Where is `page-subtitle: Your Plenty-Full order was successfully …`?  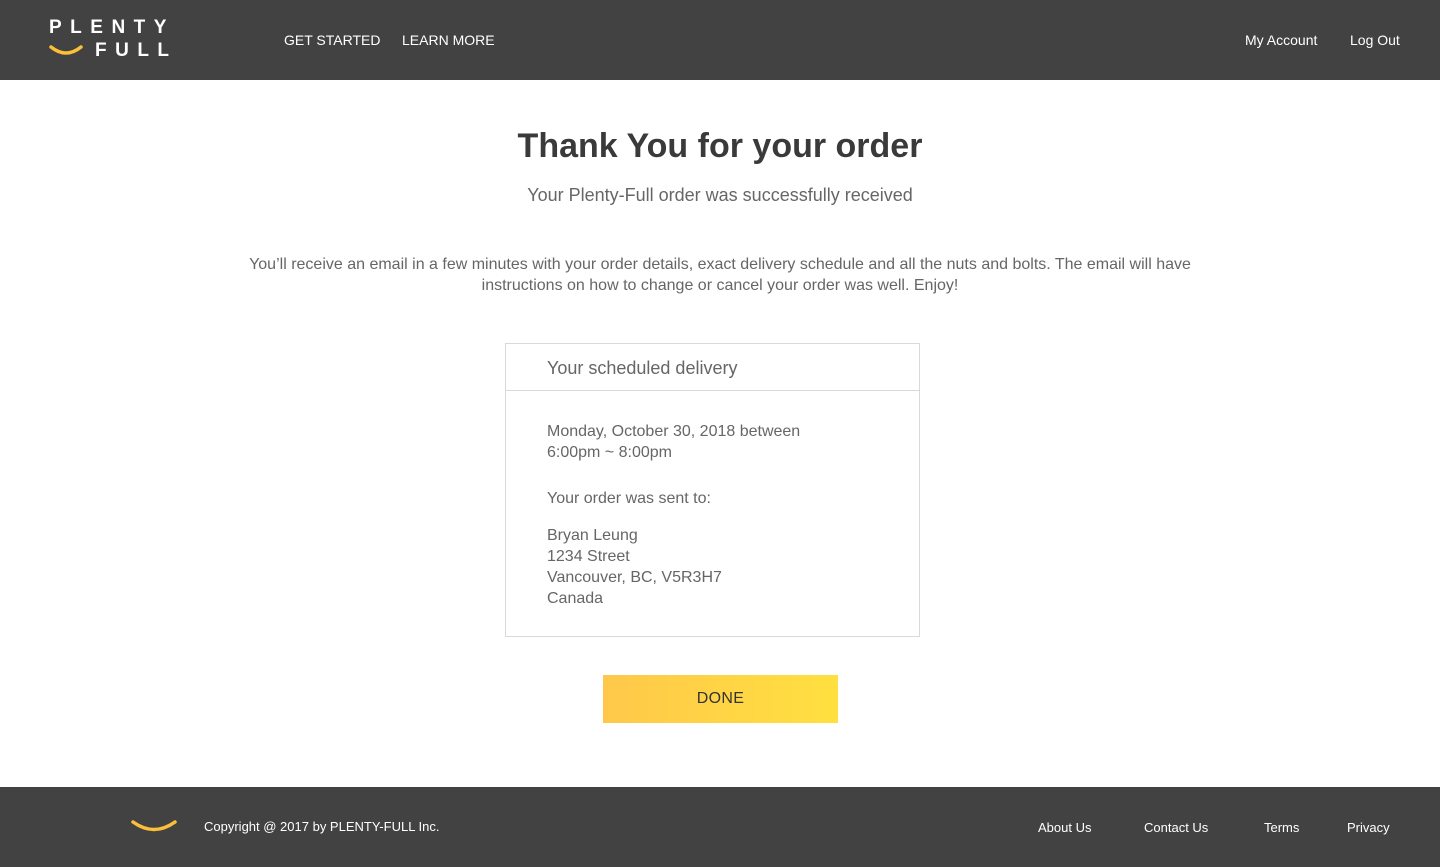 page-subtitle: Your Plenty-Full order was successfully … is located at coordinates (720, 195).